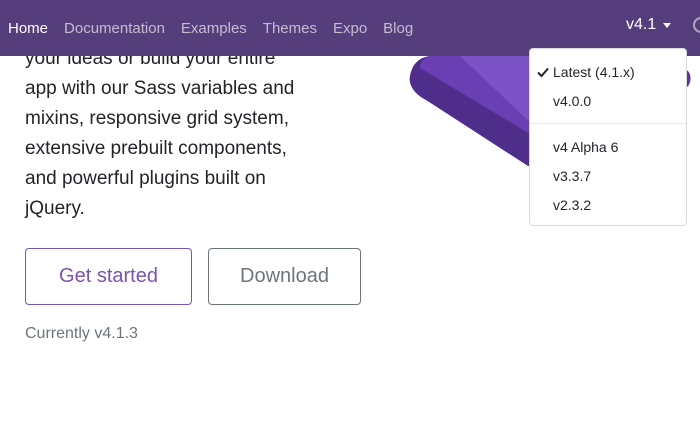  Describe the element at coordinates (572, 176) in the screenshot. I see `dropdown-item-label: v3.3.7` at that location.